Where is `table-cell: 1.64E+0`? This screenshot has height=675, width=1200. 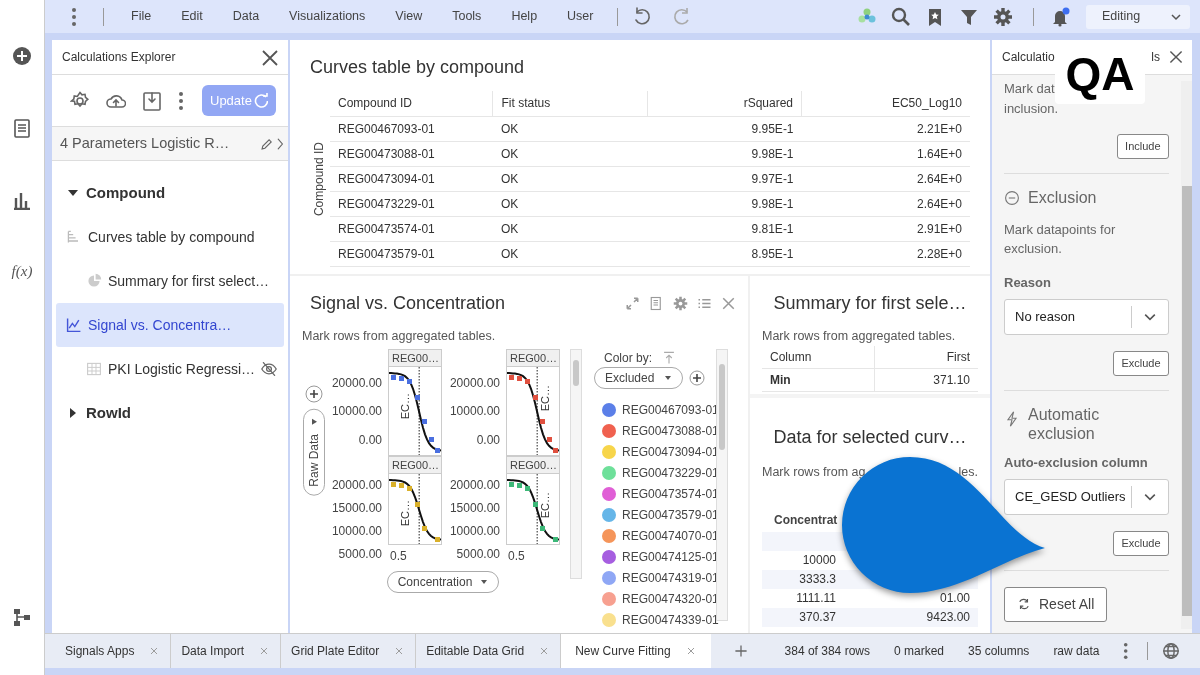 table-cell: 1.64E+0 is located at coordinates (885, 153).